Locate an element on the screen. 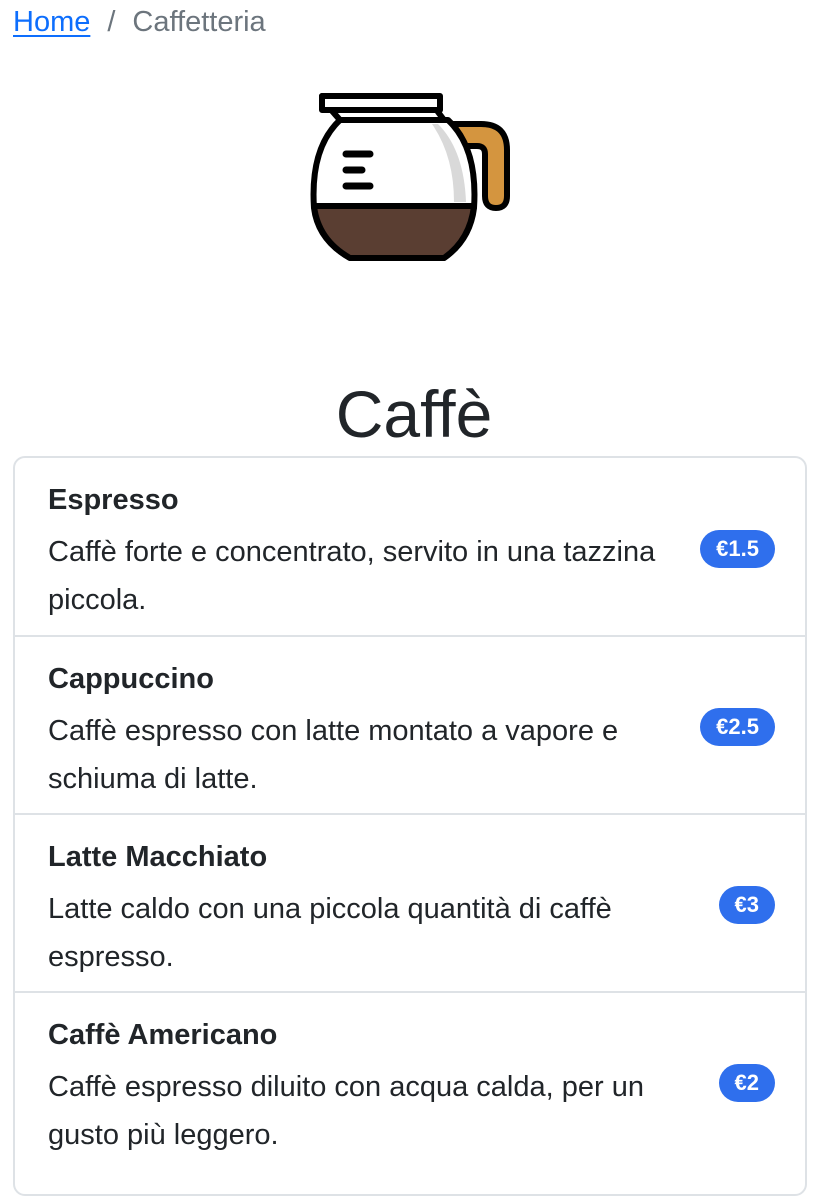 The height and width of the screenshot is (1196, 828). breadcrumb: Home / Caffetteria is located at coordinates (139, 22).